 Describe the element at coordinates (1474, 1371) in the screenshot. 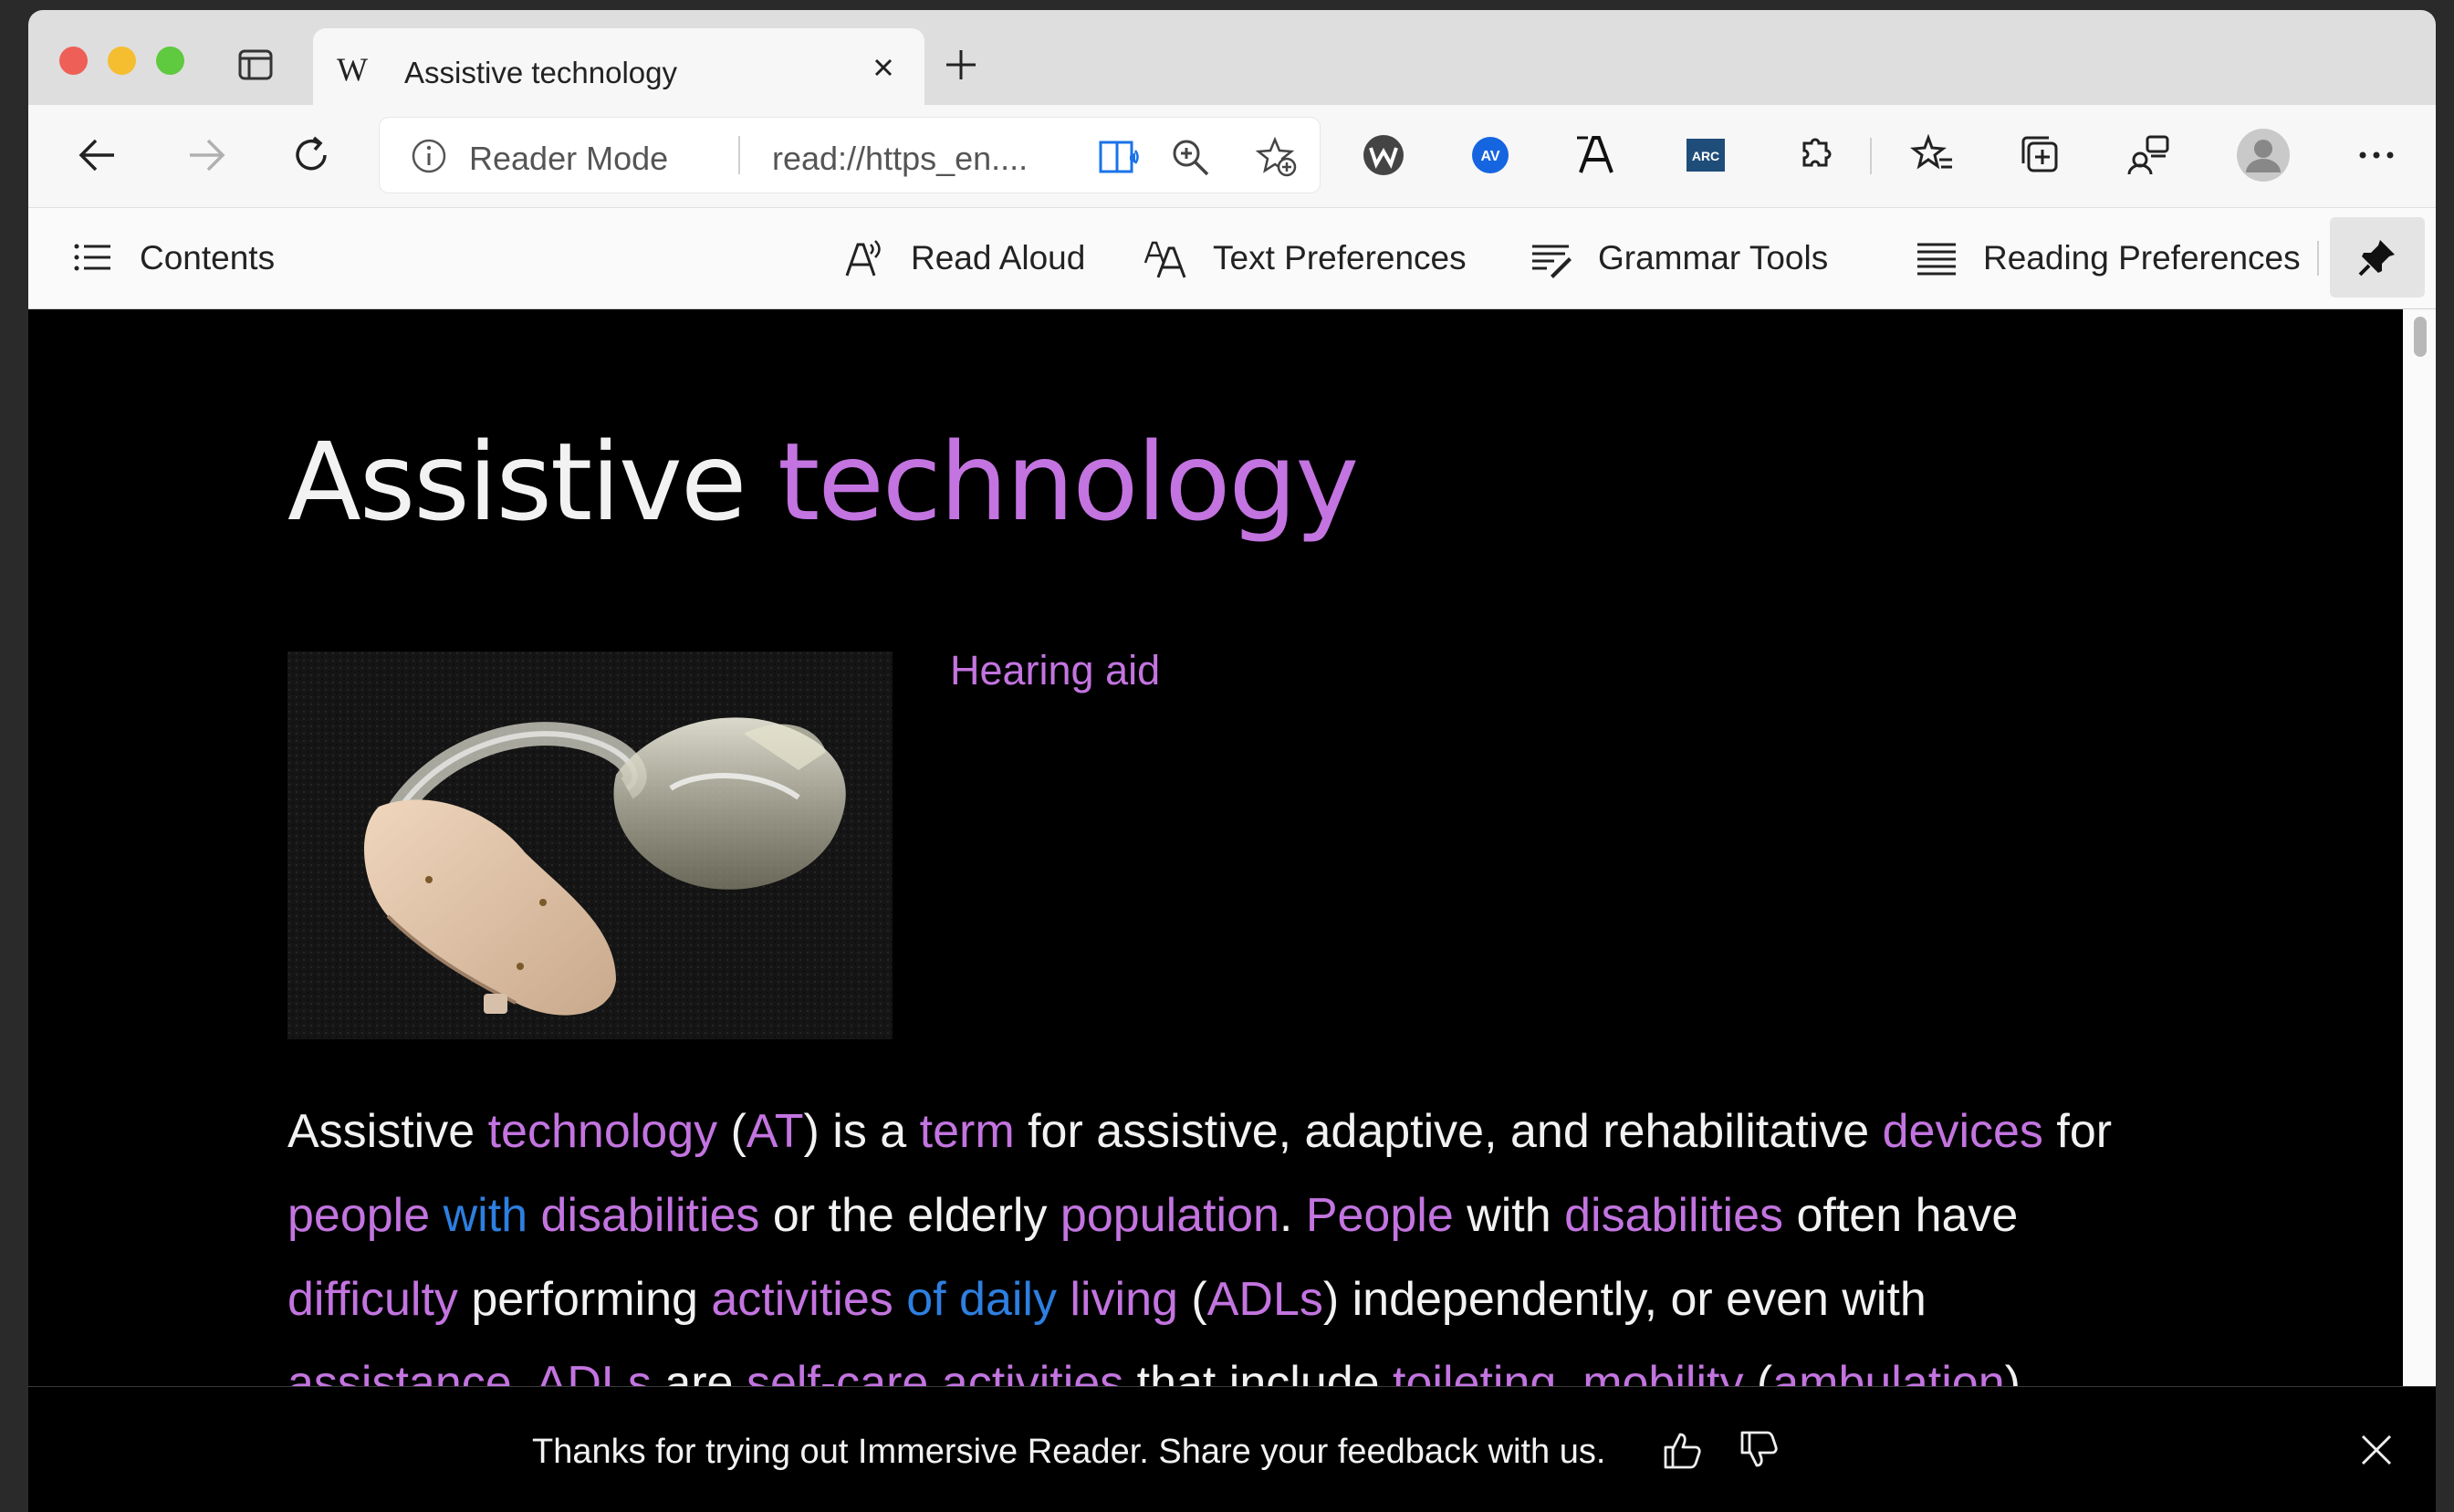

I see `article-link: toileting` at that location.